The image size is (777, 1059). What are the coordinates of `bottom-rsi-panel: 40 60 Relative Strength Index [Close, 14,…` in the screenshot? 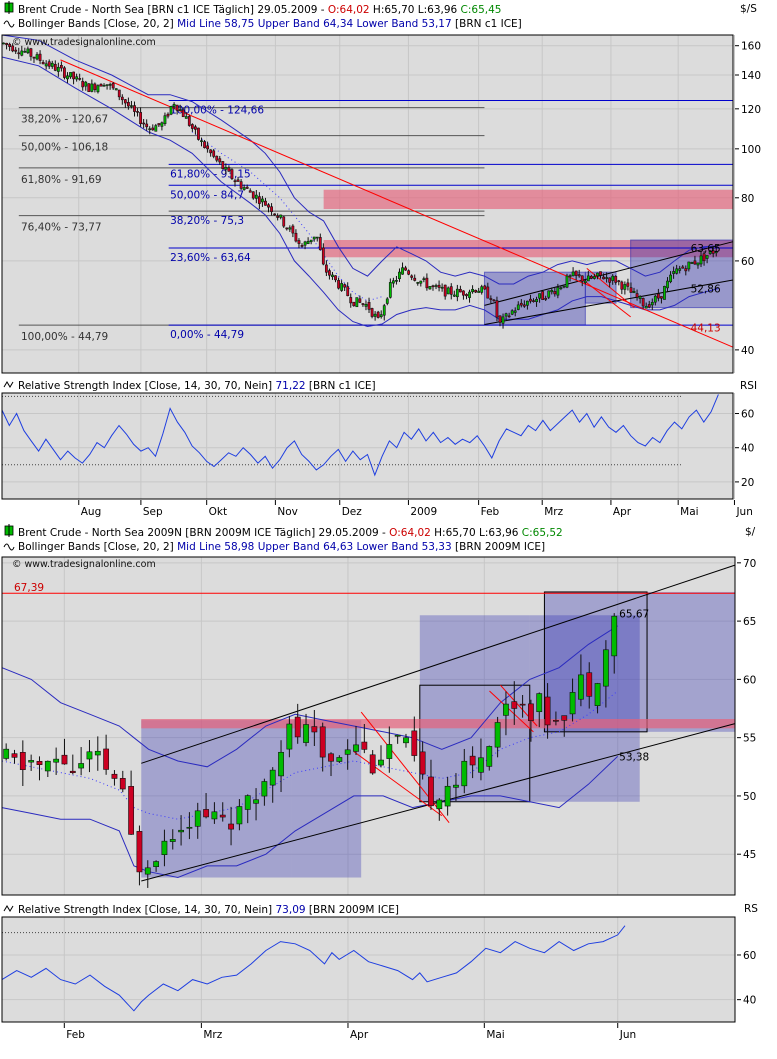 It's located at (379, 963).